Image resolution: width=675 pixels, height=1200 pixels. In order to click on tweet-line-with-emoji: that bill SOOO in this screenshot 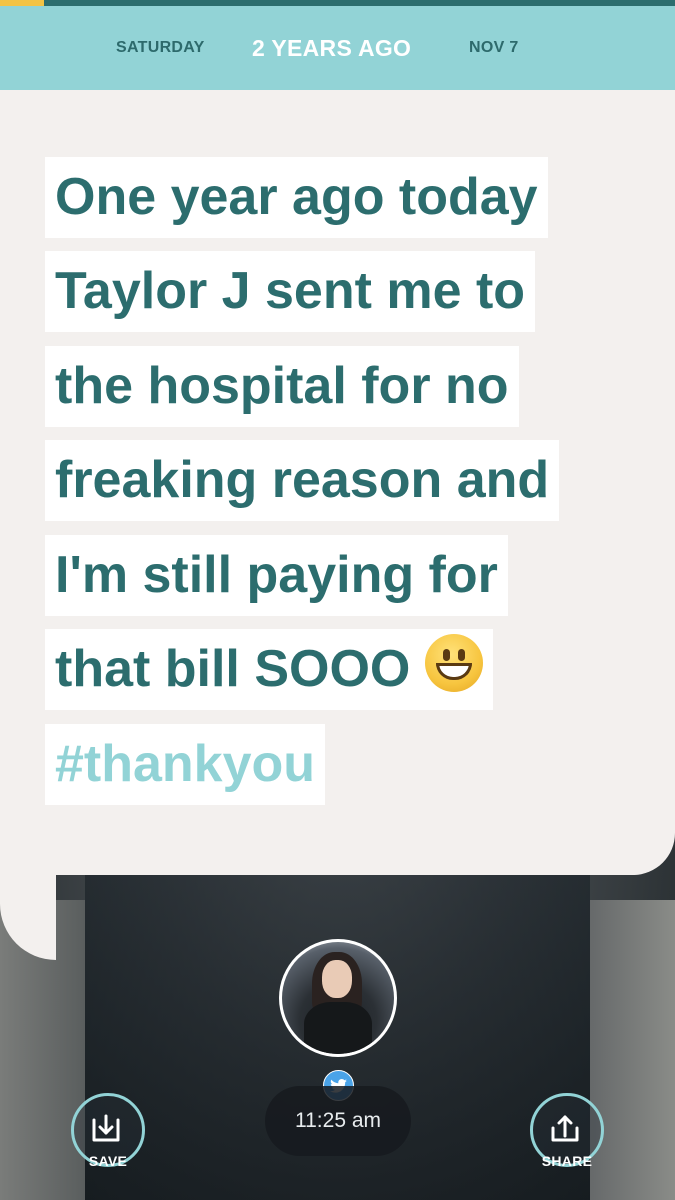, I will do `click(269, 669)`.